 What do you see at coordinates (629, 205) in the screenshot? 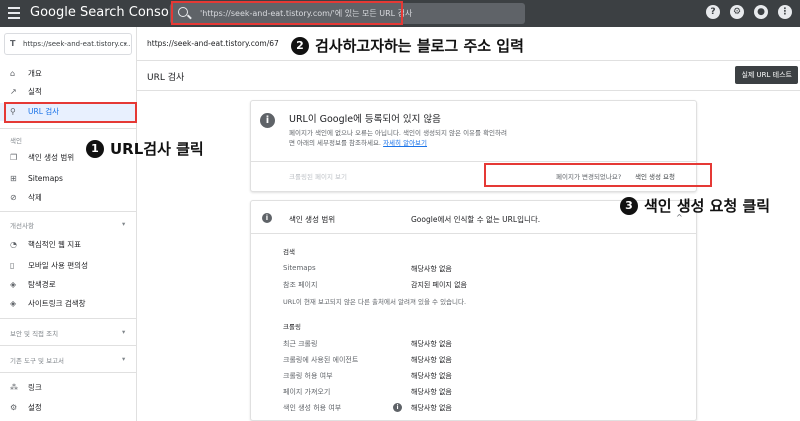
I see `step-number: 3` at bounding box center [629, 205].